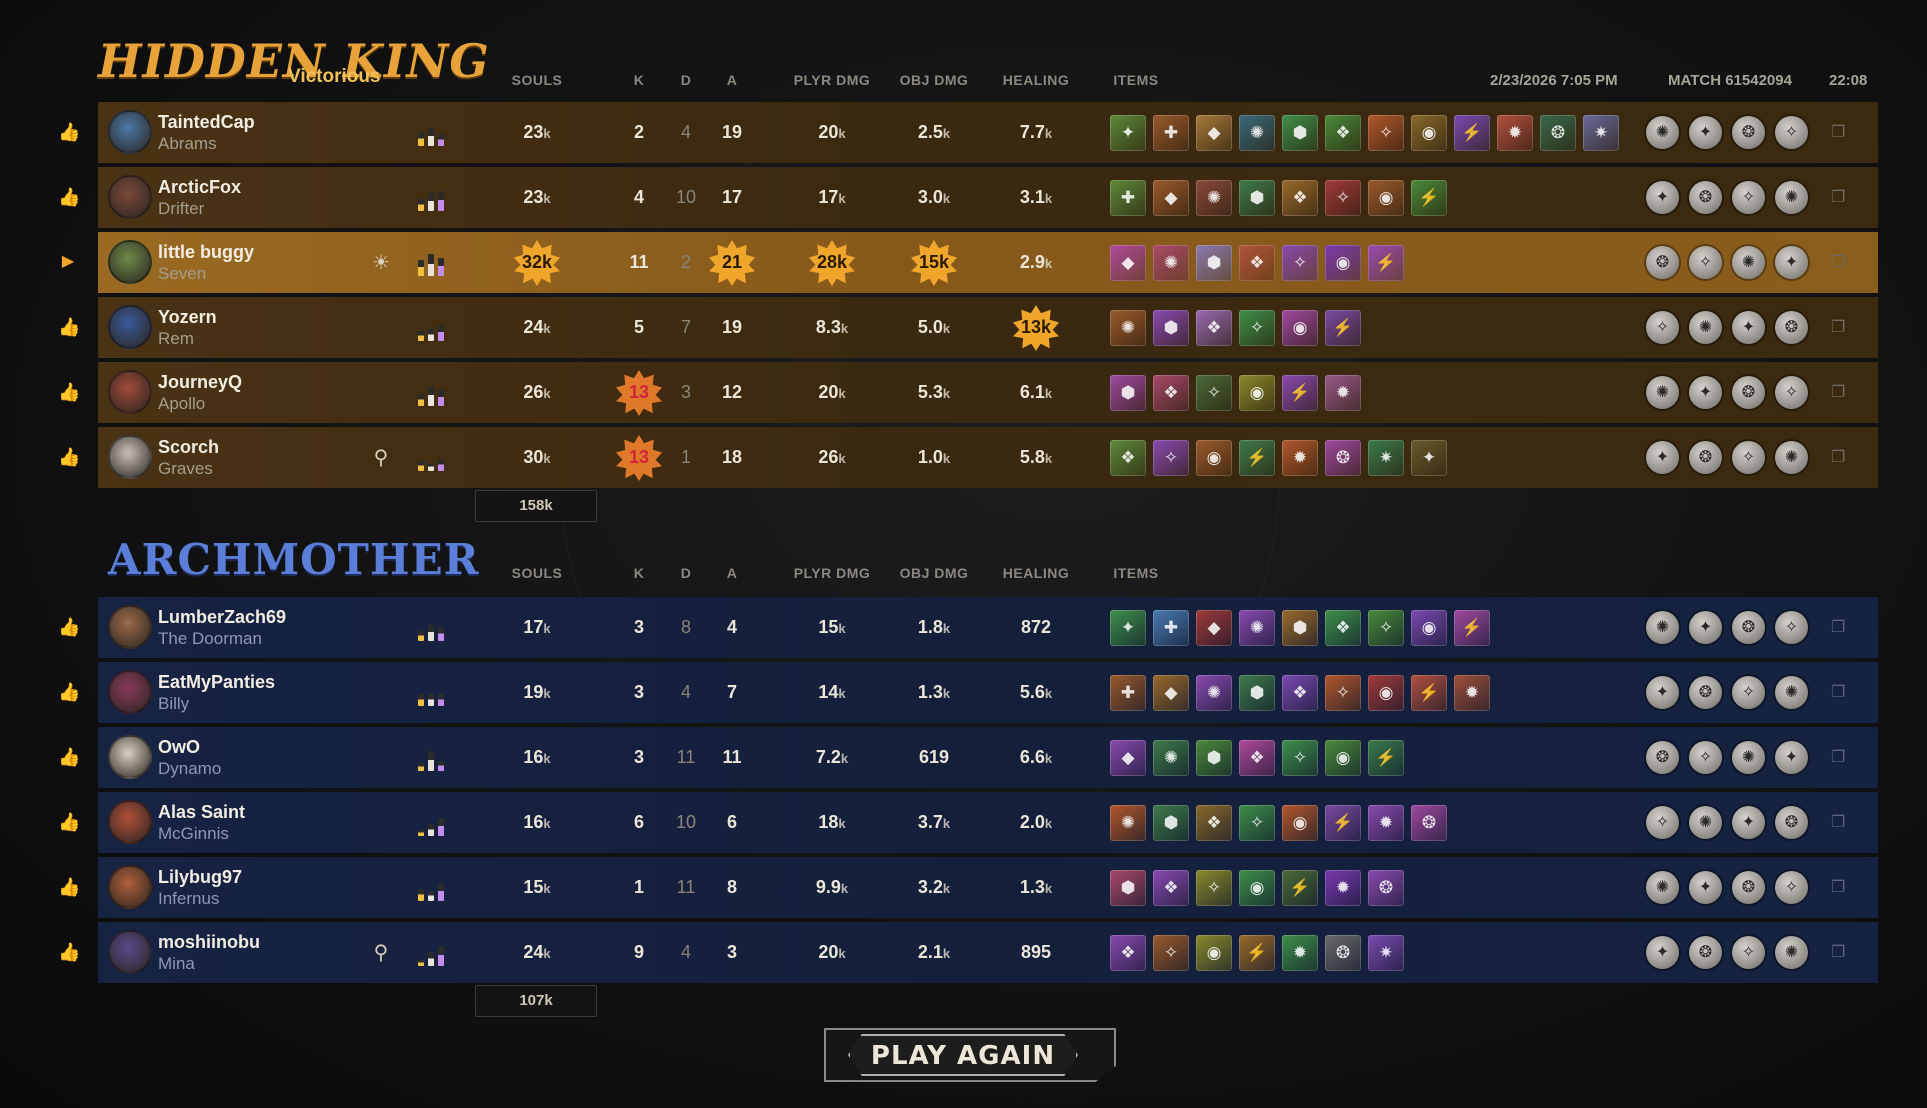 The height and width of the screenshot is (1108, 1927). What do you see at coordinates (1662, 952) in the screenshot?
I see `bat-icon: ✦` at bounding box center [1662, 952].